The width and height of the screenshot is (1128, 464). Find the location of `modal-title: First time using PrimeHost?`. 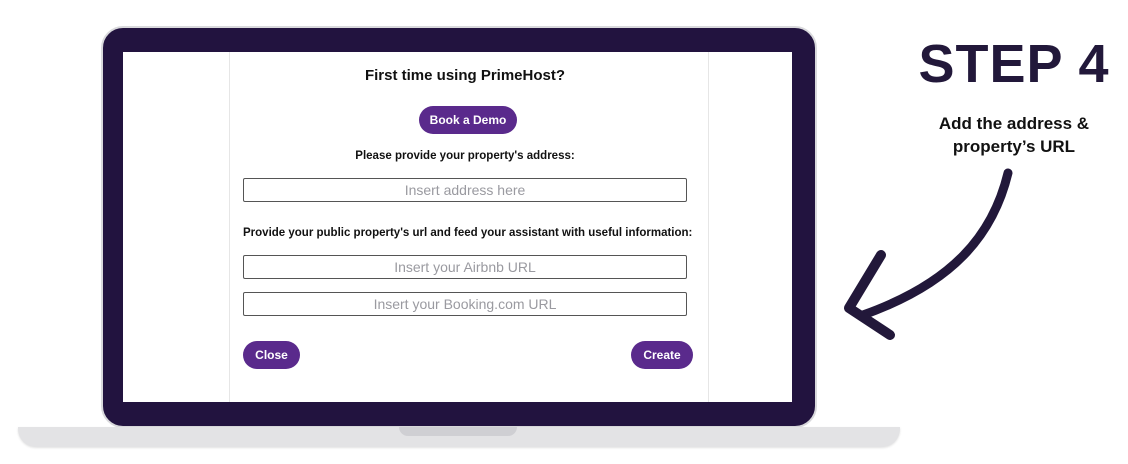

modal-title: First time using PrimeHost? is located at coordinates (465, 75).